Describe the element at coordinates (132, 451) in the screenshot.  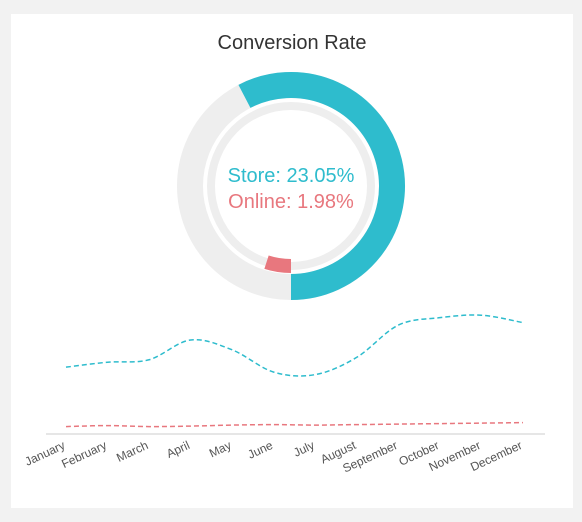
I see `x-tick-label: March` at that location.